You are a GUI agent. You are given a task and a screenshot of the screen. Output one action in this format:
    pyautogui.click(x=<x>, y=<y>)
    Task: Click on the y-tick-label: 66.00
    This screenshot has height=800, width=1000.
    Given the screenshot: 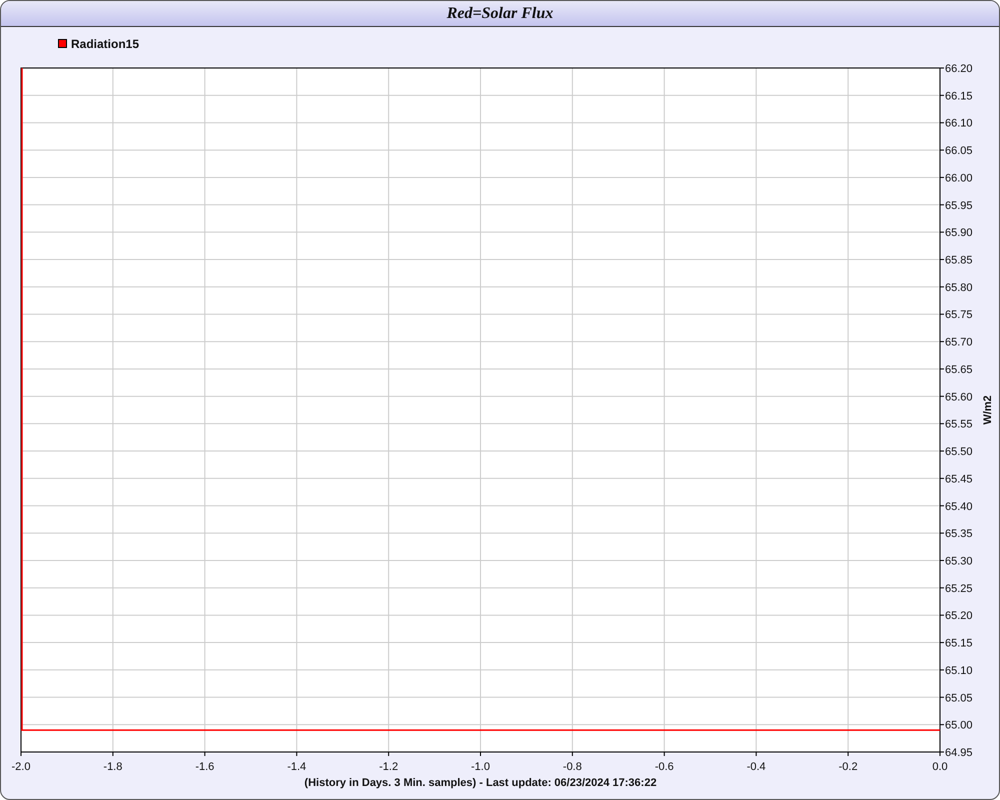 What is the action you would take?
    pyautogui.click(x=959, y=178)
    